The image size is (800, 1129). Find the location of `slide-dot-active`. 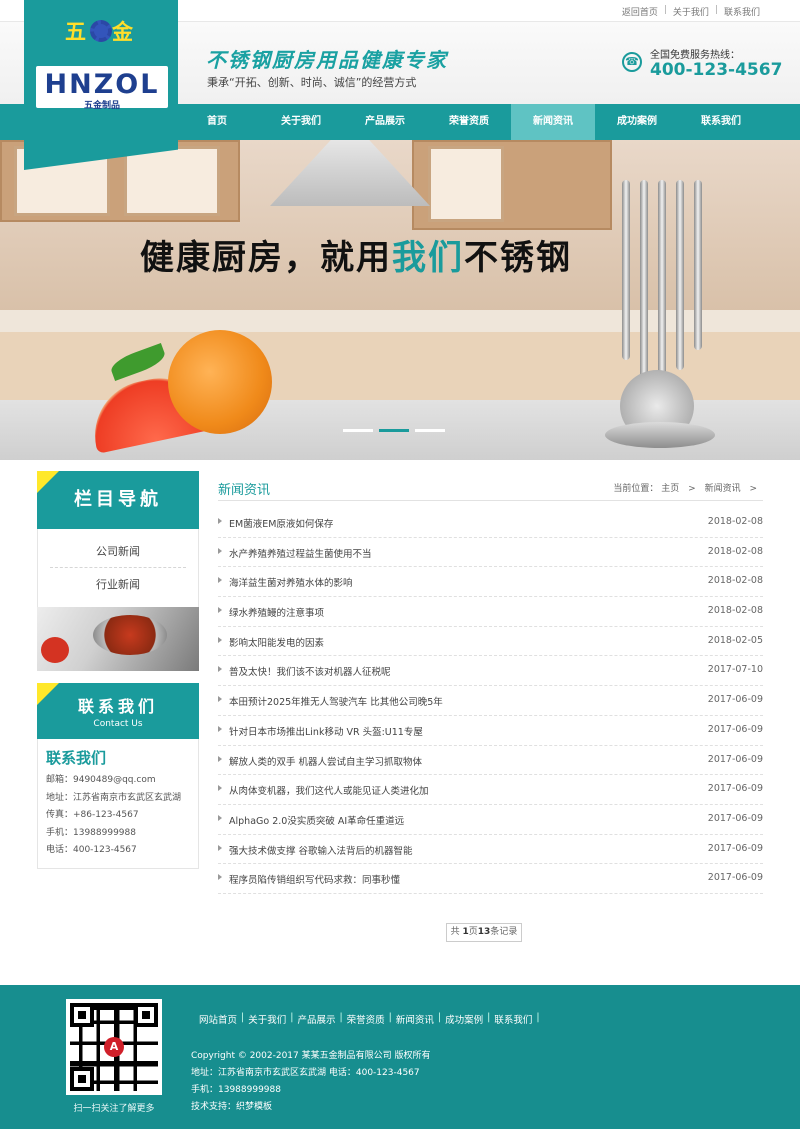

slide-dot-active is located at coordinates (394, 430).